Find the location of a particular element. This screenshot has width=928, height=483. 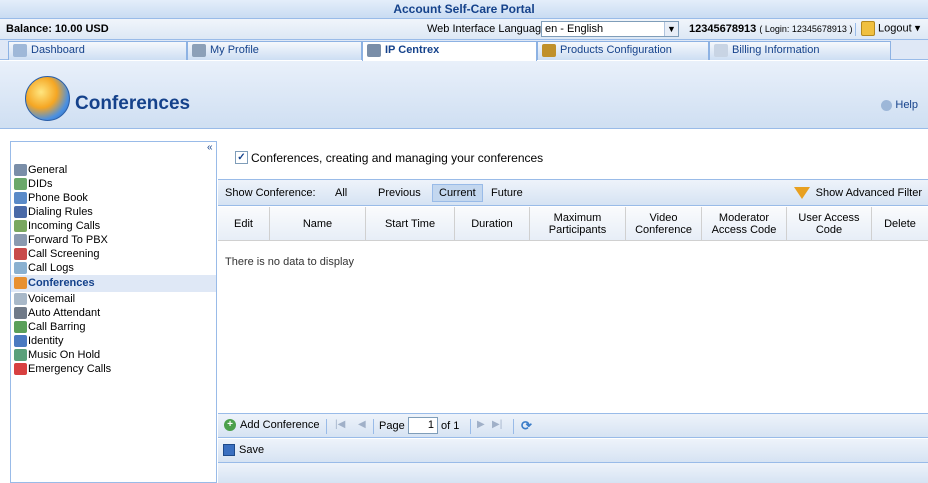

sidebar-item-dids: DIDs is located at coordinates (113, 184).